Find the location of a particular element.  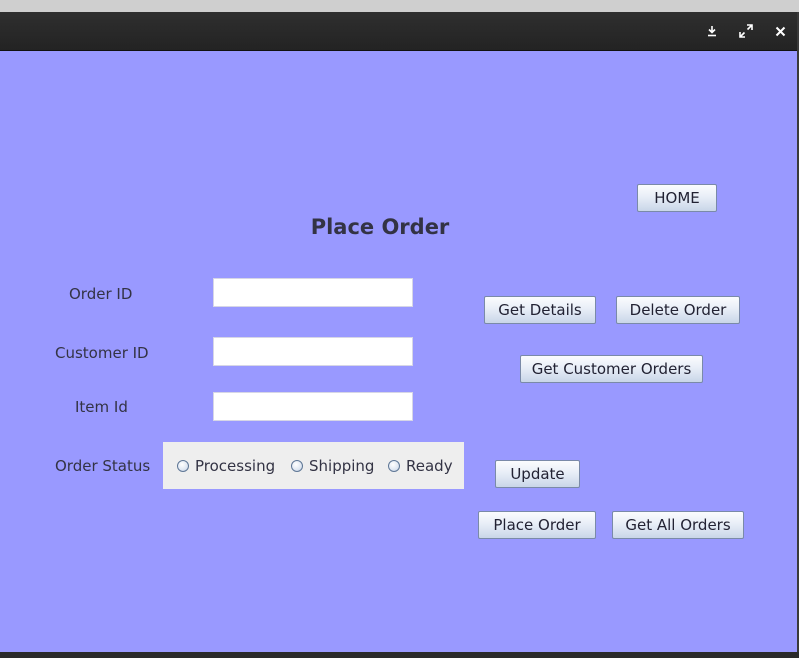

home-button: HOME is located at coordinates (677, 198).